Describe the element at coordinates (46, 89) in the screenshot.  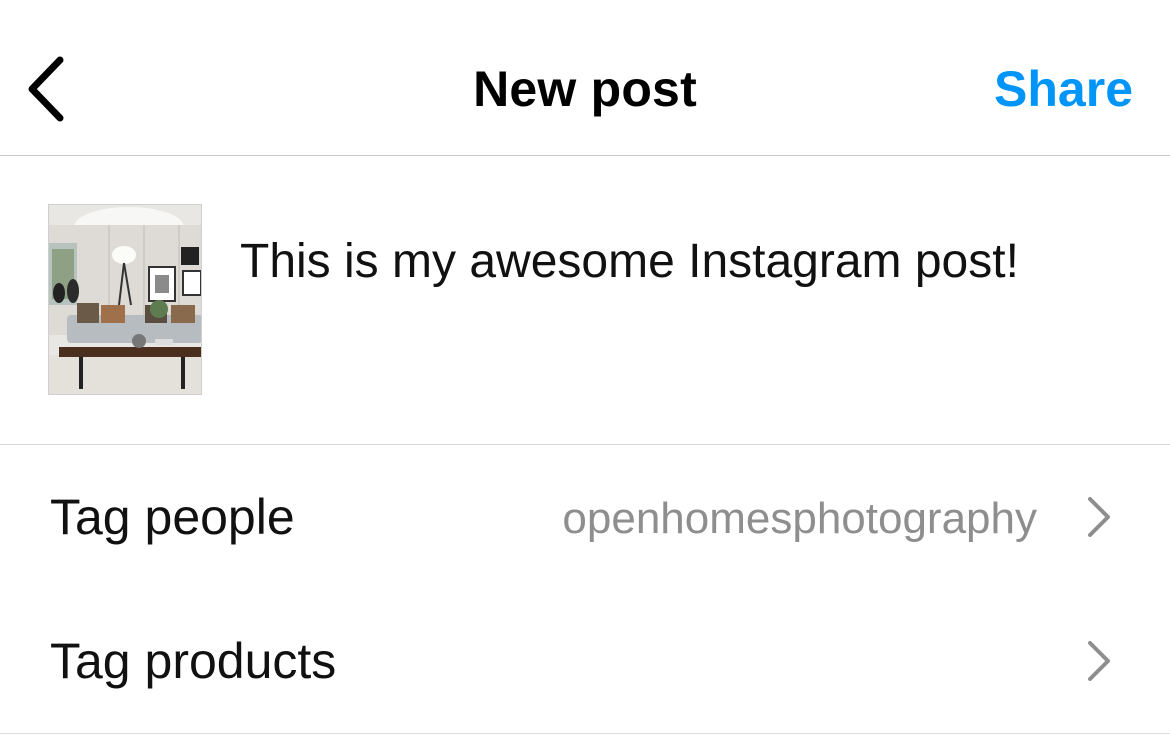
I see `chevron-left-icon` at that location.